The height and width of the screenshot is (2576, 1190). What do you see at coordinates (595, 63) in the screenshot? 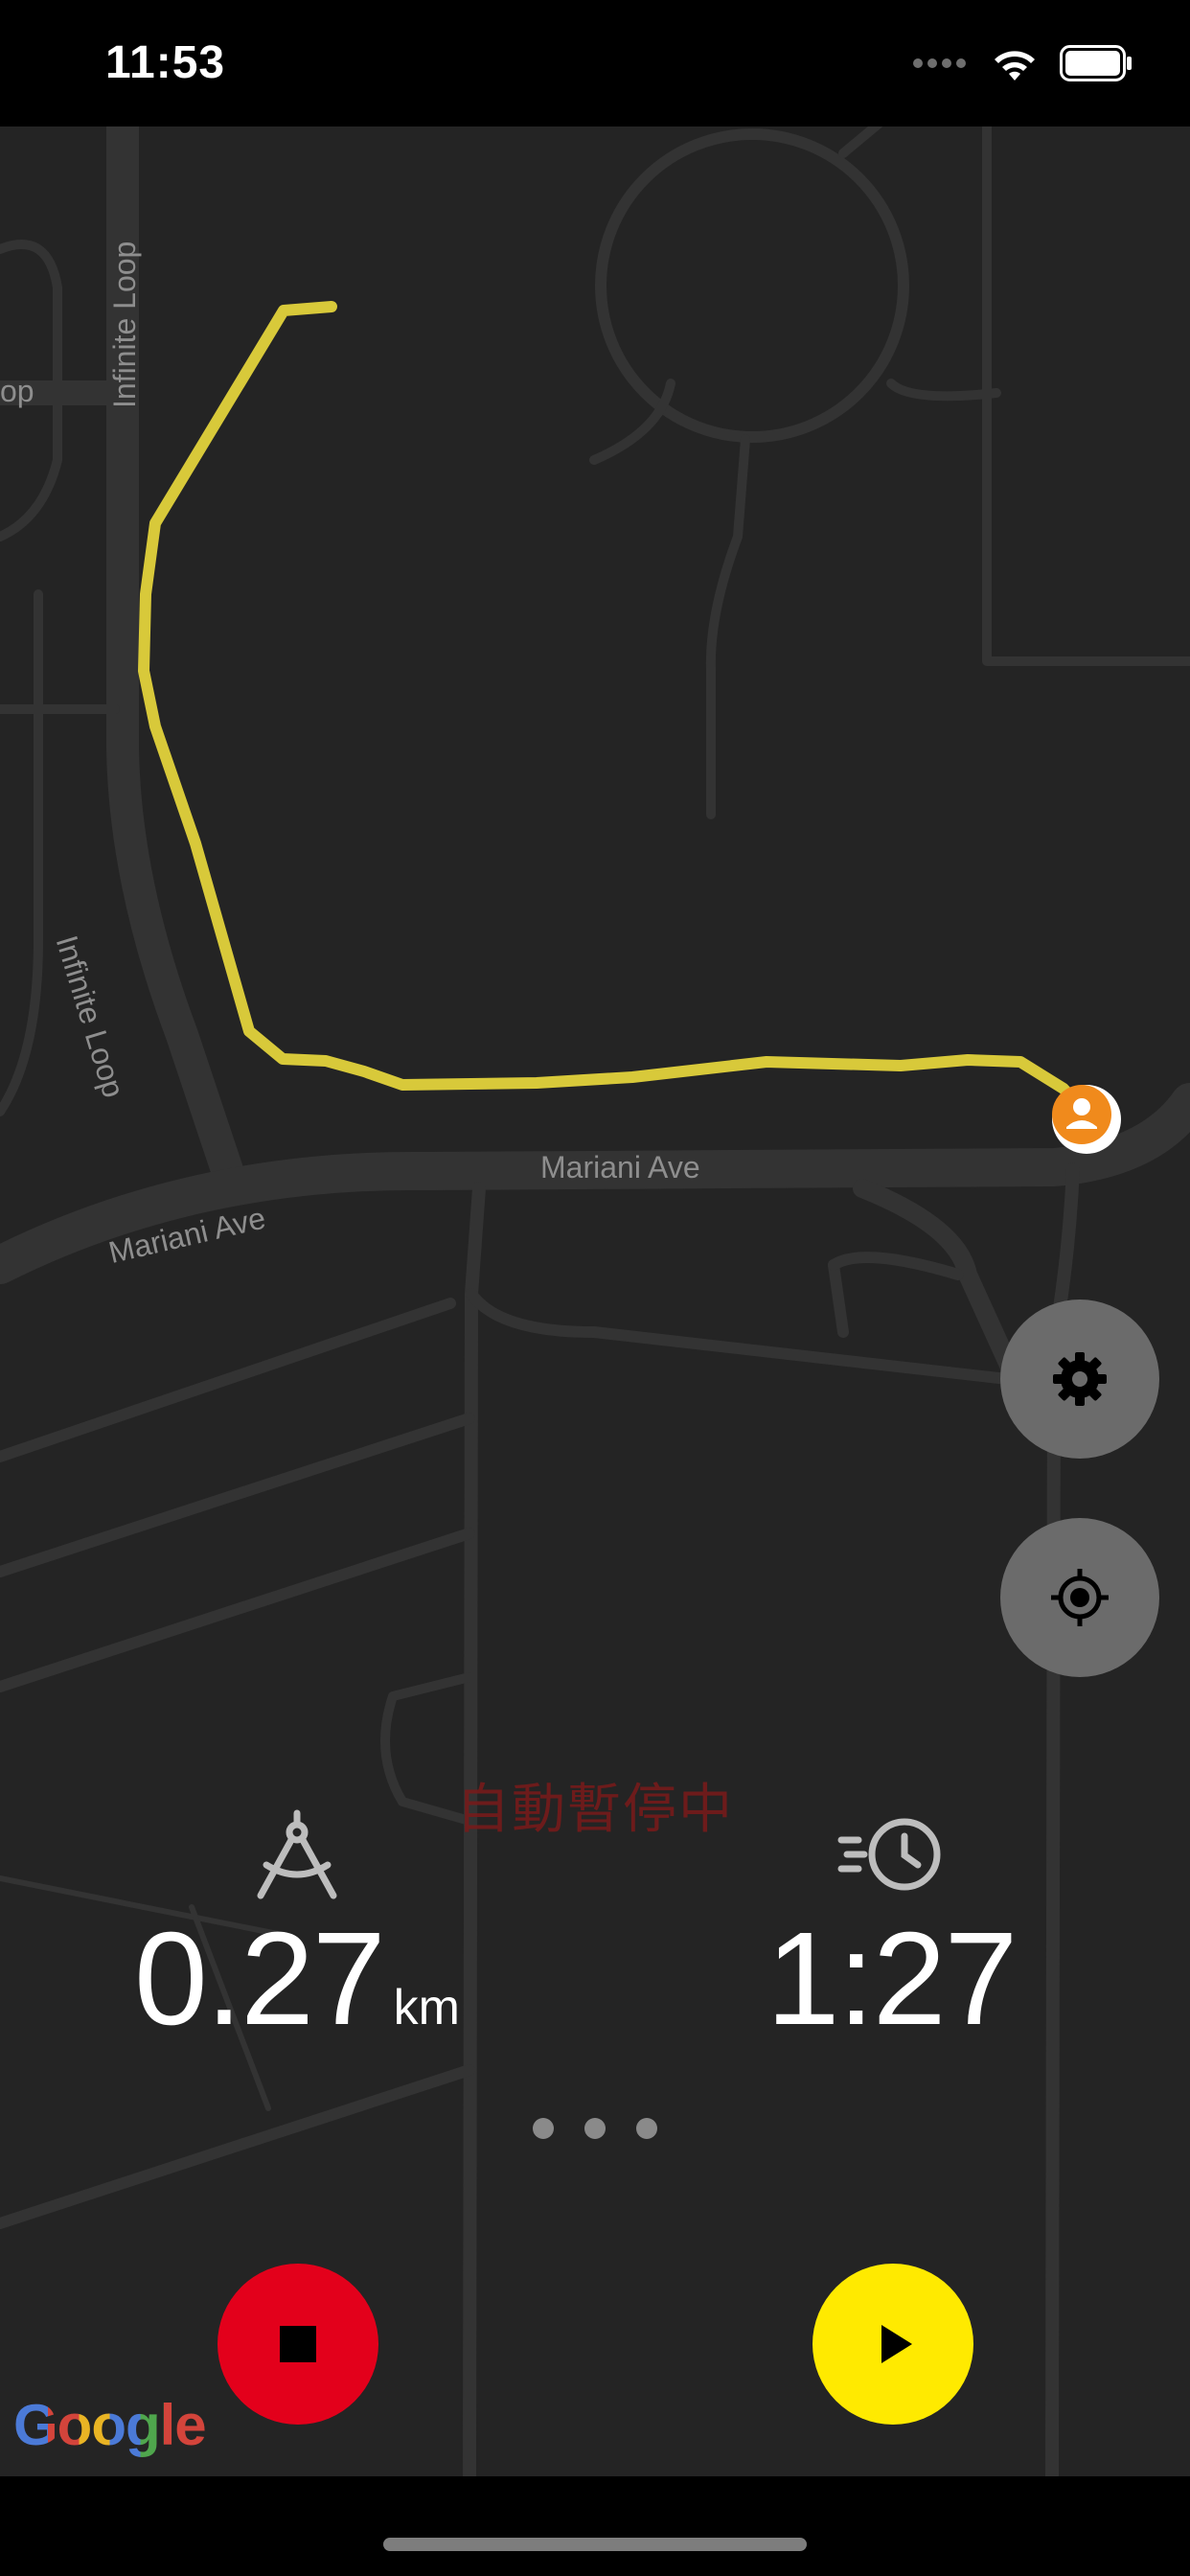
I see `status-bar: 11:53` at bounding box center [595, 63].